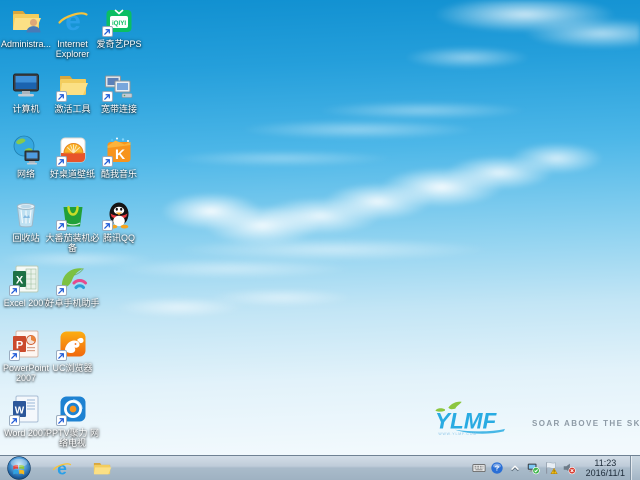  What do you see at coordinates (635, 468) in the screenshot?
I see `show-desktop-button` at bounding box center [635, 468].